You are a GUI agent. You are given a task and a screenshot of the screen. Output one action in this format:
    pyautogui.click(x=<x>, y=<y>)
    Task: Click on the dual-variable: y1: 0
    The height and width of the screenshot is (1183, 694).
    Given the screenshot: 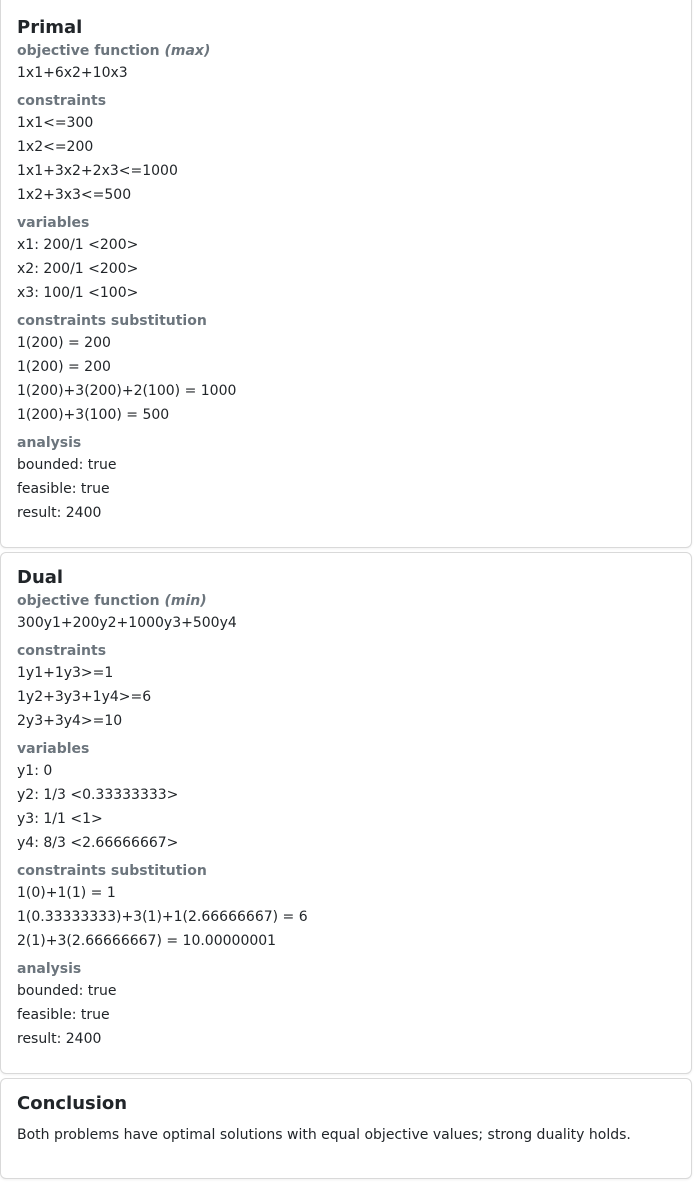 What is the action you would take?
    pyautogui.click(x=35, y=771)
    